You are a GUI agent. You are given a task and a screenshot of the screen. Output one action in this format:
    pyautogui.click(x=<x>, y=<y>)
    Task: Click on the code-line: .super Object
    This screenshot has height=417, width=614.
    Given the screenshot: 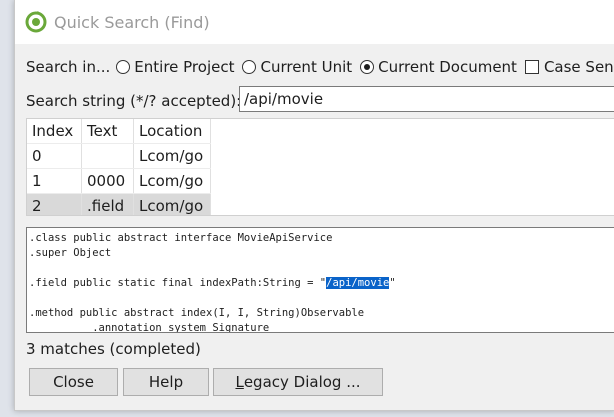 What is the action you would take?
    pyautogui.click(x=70, y=253)
    